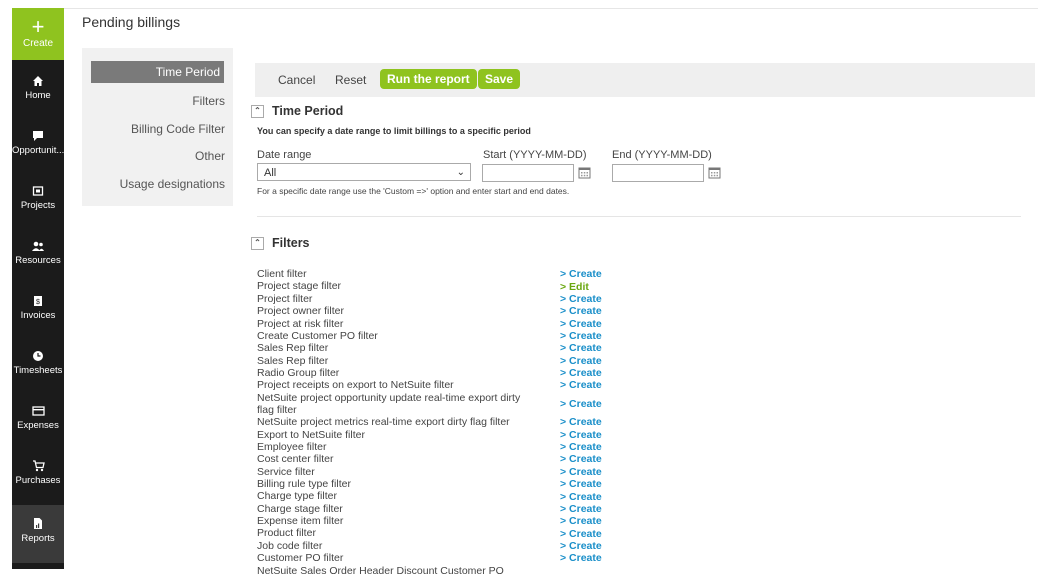 This screenshot has width=1038, height=577. Describe the element at coordinates (437, 286) in the screenshot. I see `filter-row: Project stage filter > Edit` at that location.